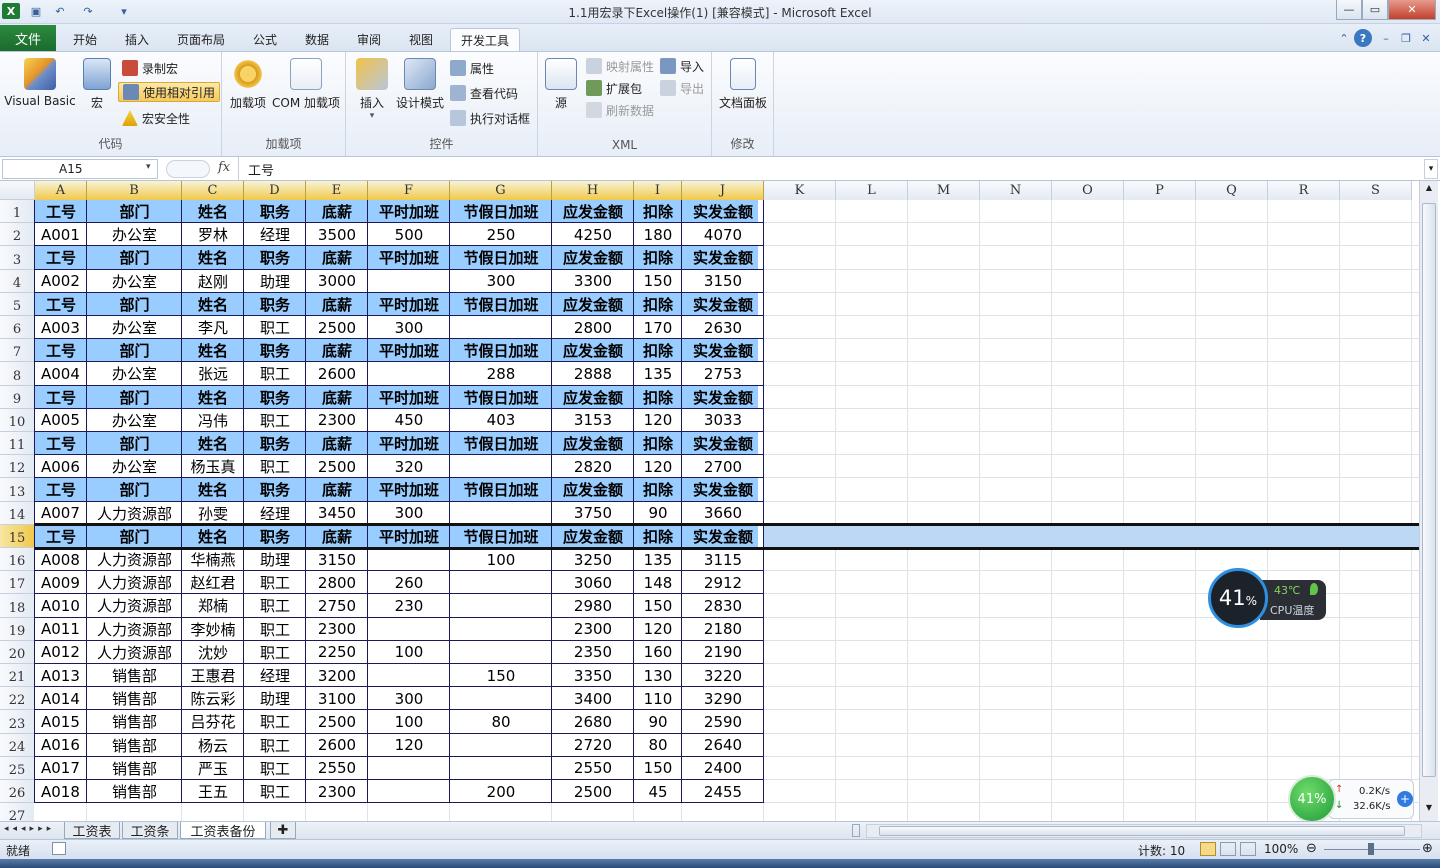  Describe the element at coordinates (17, 212) in the screenshot. I see `row-header: 1` at that location.